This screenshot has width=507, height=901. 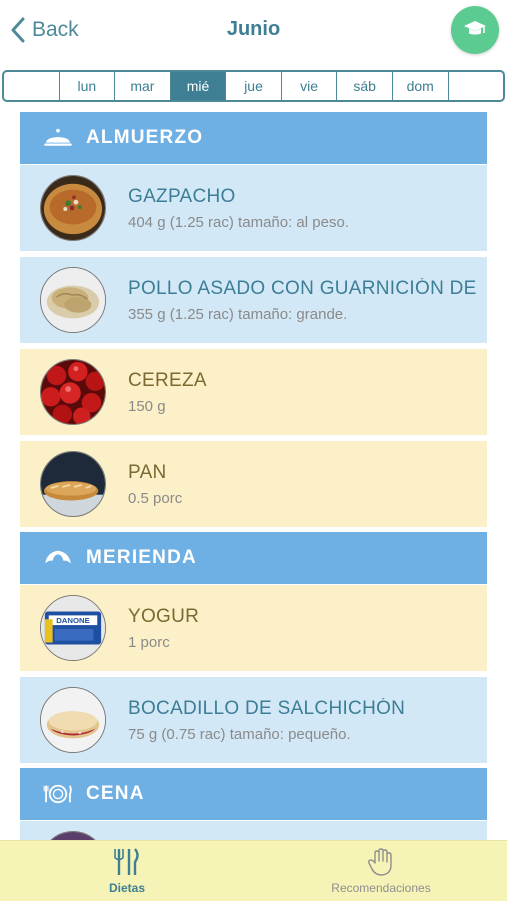 What do you see at coordinates (73, 620) in the screenshot?
I see `svg-text: DANONE` at bounding box center [73, 620].